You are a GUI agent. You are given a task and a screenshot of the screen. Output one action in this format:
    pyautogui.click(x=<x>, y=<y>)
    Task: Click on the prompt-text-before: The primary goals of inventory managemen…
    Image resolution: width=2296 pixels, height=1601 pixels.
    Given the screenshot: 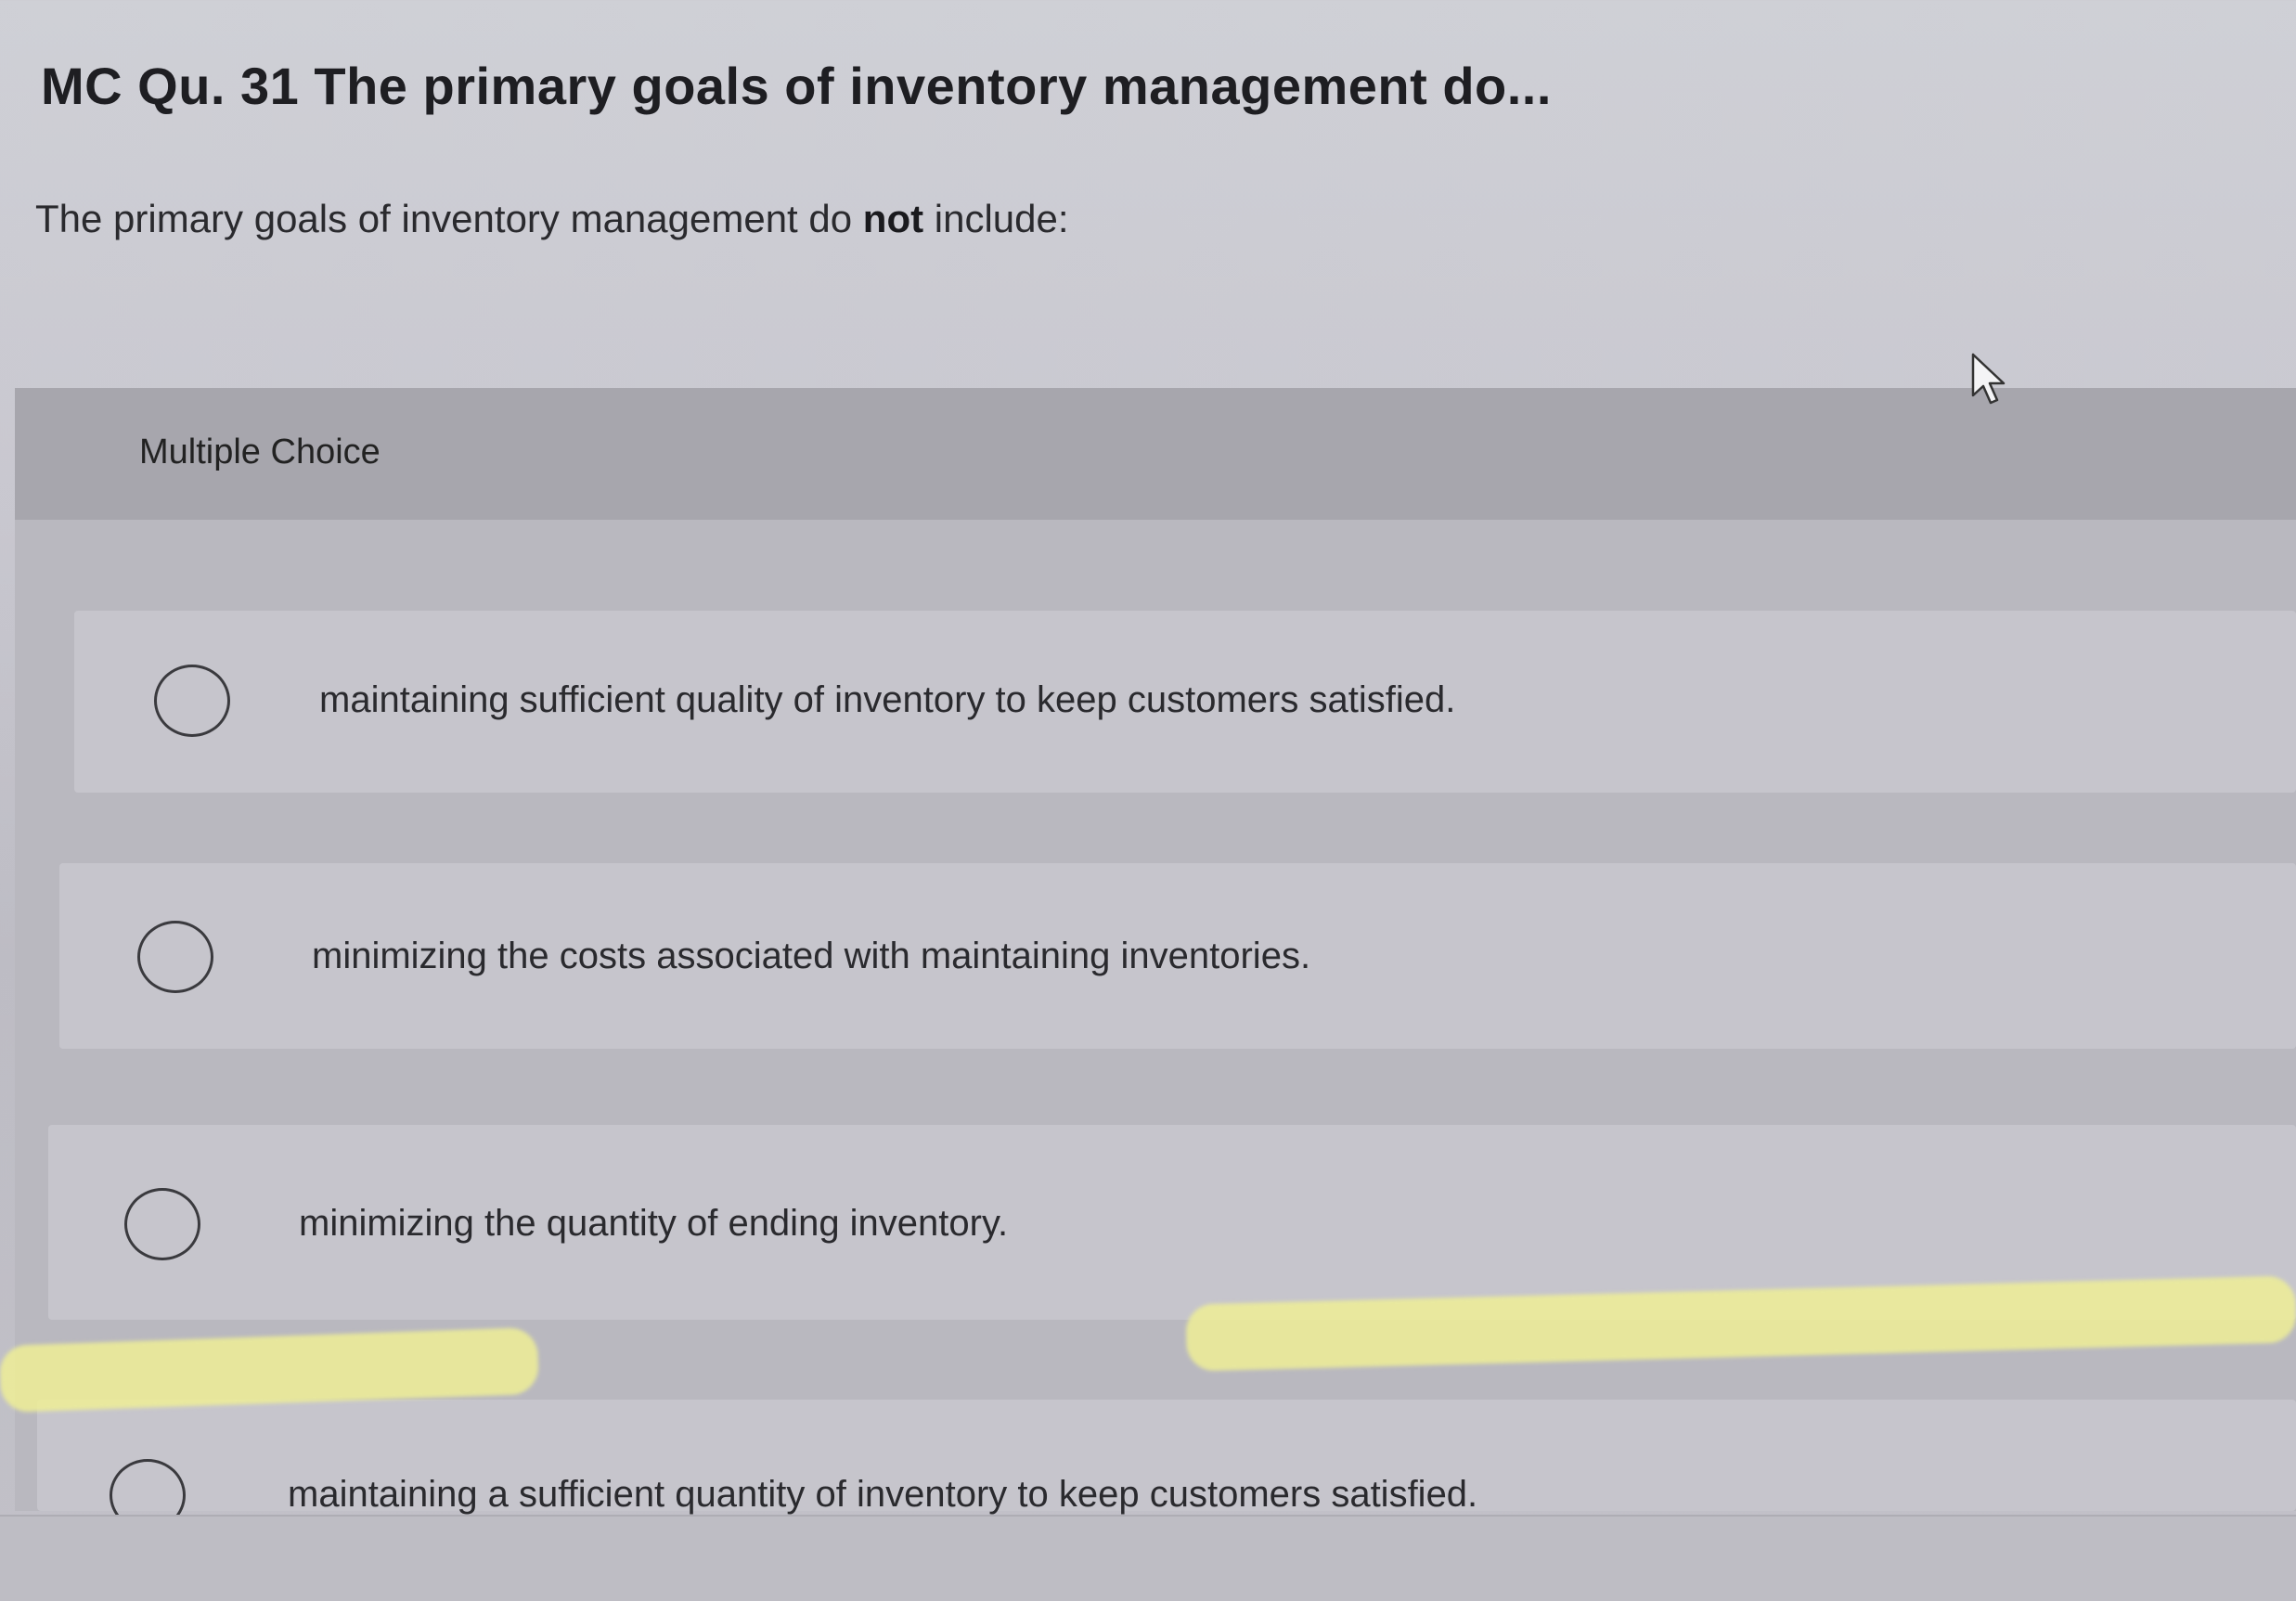 What is the action you would take?
    pyautogui.click(x=449, y=218)
    